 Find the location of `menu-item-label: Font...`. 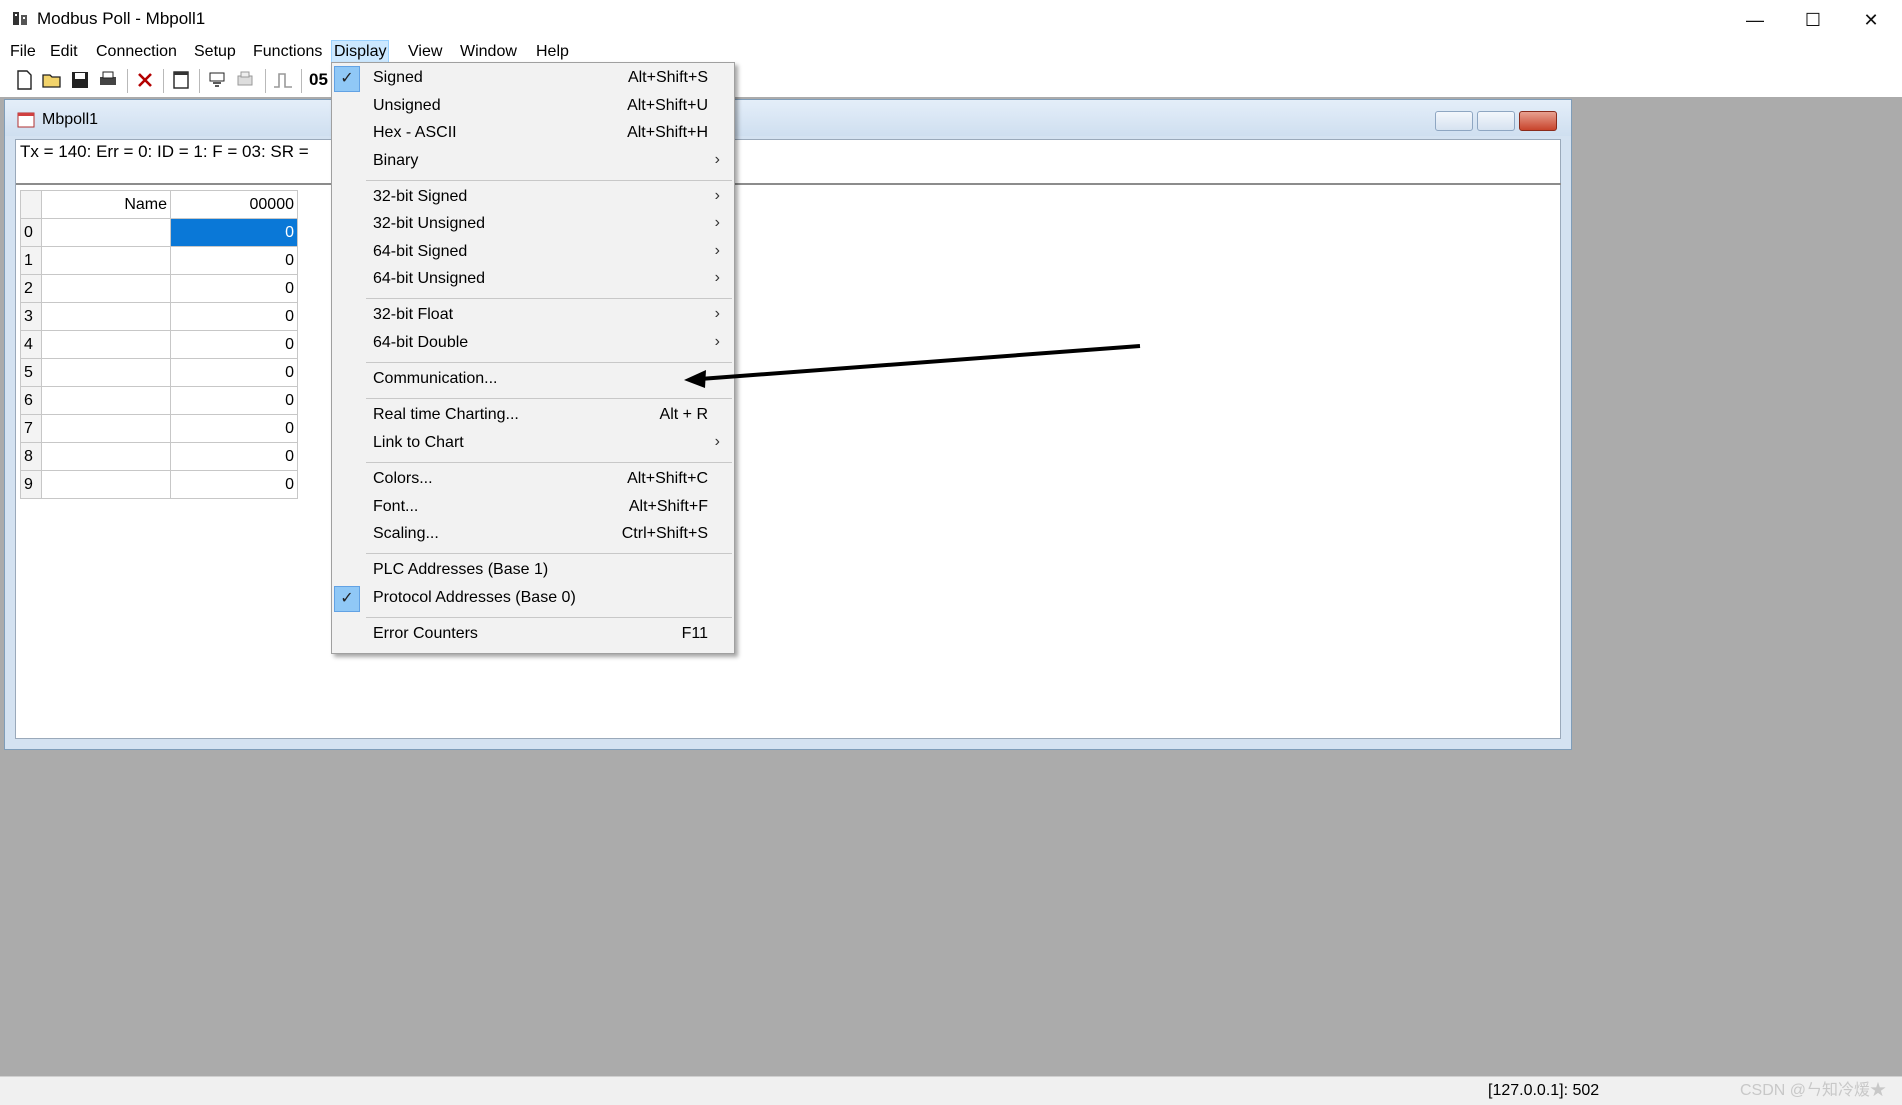

menu-item-label: Font... is located at coordinates (396, 506).